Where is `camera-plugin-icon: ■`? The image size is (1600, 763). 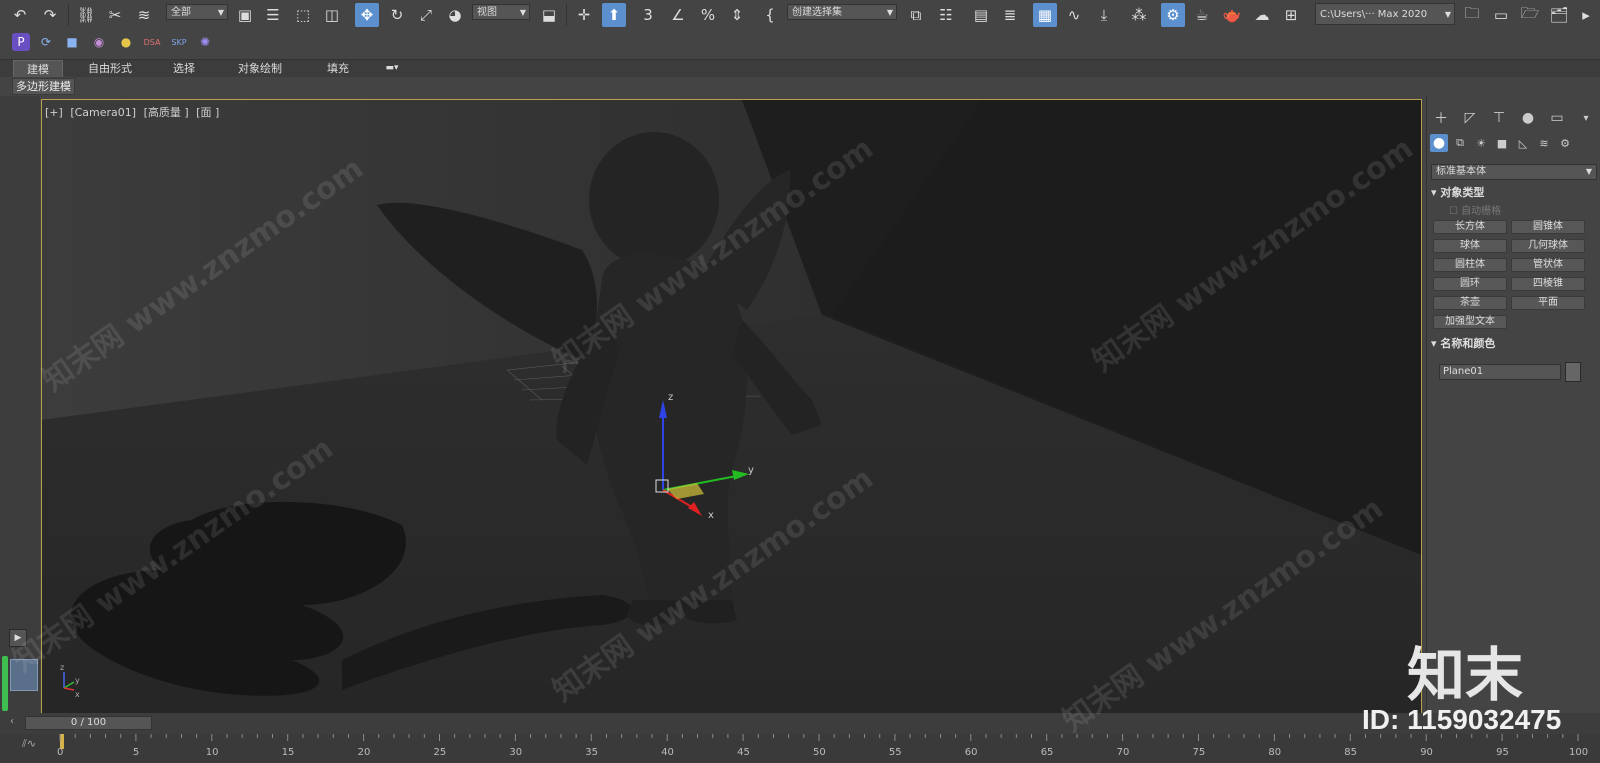
camera-plugin-icon: ■ is located at coordinates (72, 42).